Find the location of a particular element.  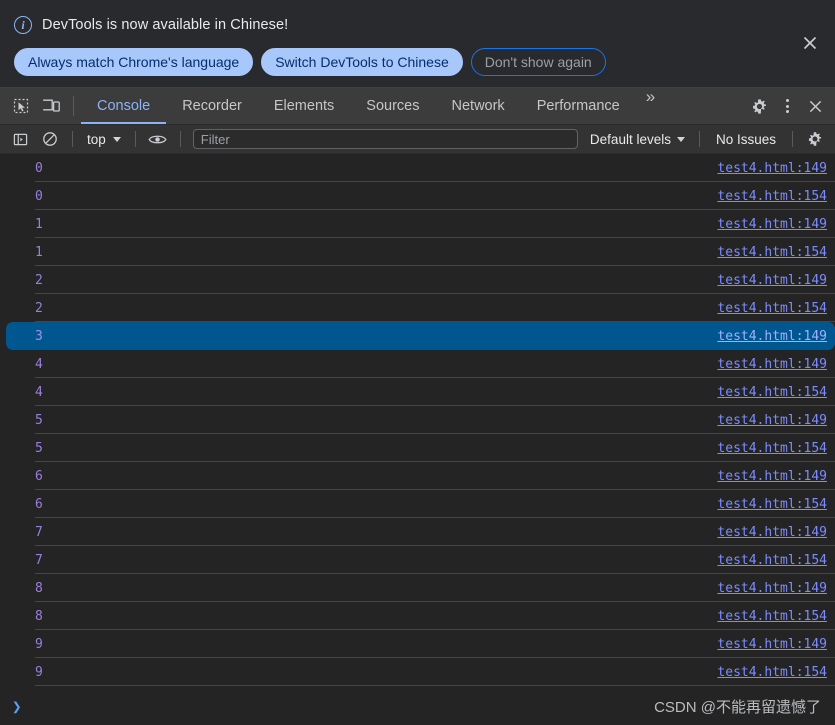

console-message-row: 4 test4.html:149 is located at coordinates (417, 364).